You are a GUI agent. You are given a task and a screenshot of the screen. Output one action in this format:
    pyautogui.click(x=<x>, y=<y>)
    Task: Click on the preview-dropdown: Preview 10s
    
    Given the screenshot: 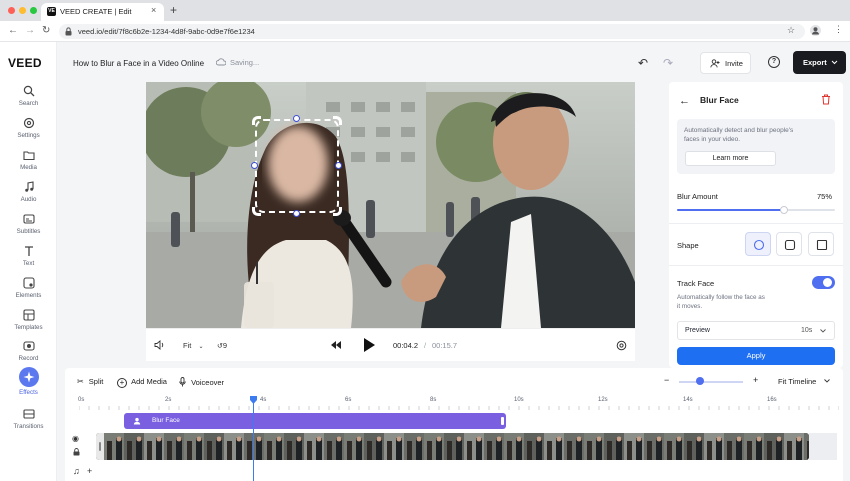 What is the action you would take?
    pyautogui.click(x=756, y=330)
    